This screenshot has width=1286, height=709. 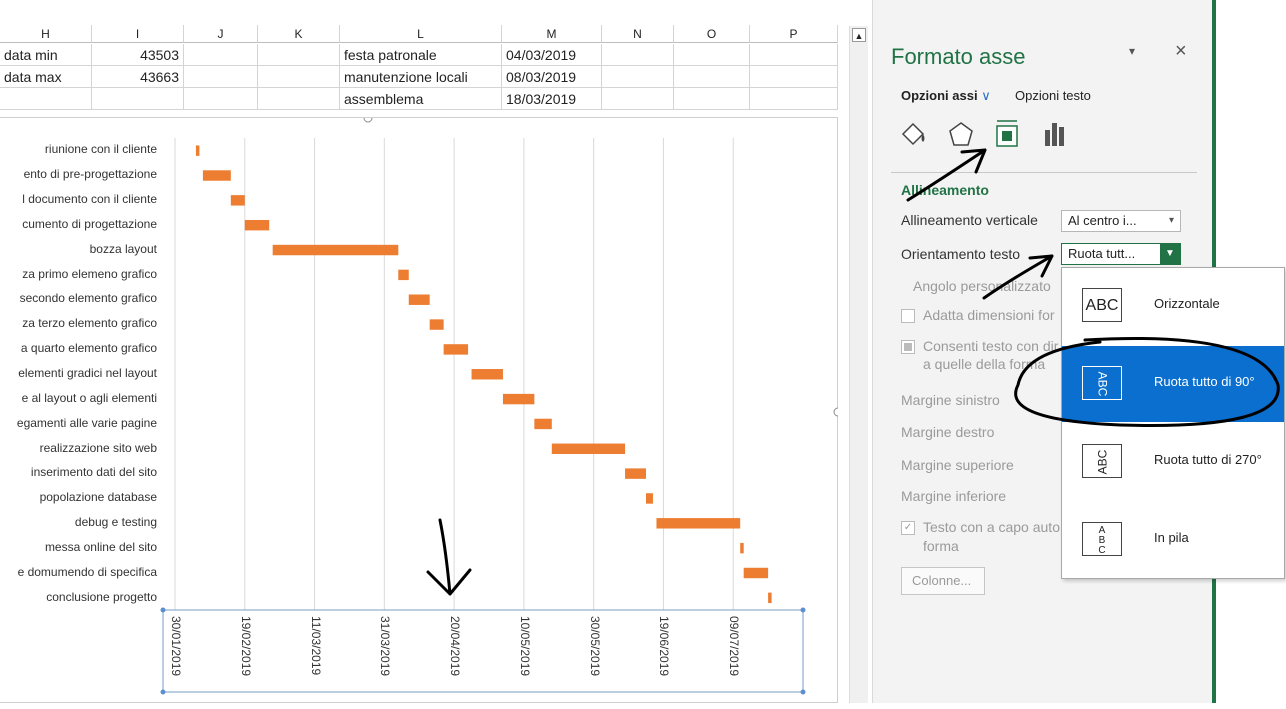 What do you see at coordinates (908, 528) in the screenshot?
I see `wrap-text-checkbox: ✓` at bounding box center [908, 528].